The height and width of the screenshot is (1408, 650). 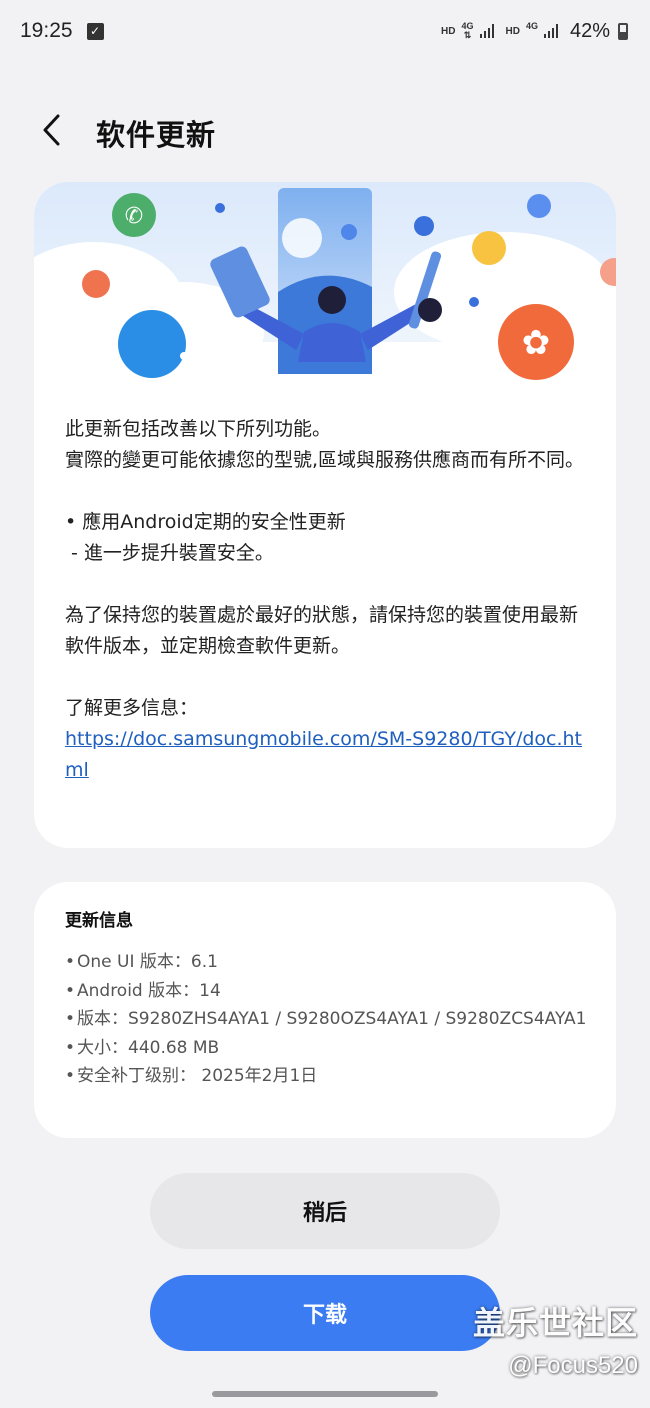 What do you see at coordinates (169, 553) in the screenshot?
I see `security-update-subbullet: - 進一步提升裝置安全。` at bounding box center [169, 553].